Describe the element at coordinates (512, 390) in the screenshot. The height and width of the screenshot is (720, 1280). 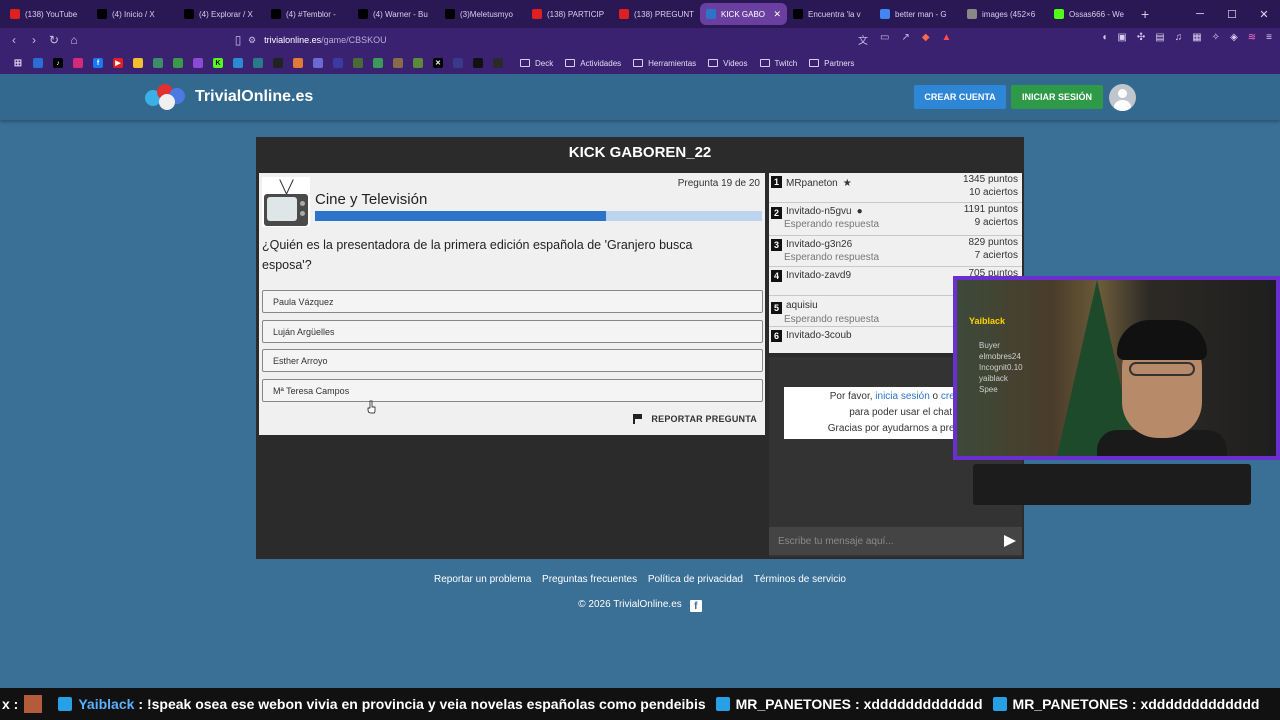
I see `answer-option-4: Mª Teresa Campos` at that location.